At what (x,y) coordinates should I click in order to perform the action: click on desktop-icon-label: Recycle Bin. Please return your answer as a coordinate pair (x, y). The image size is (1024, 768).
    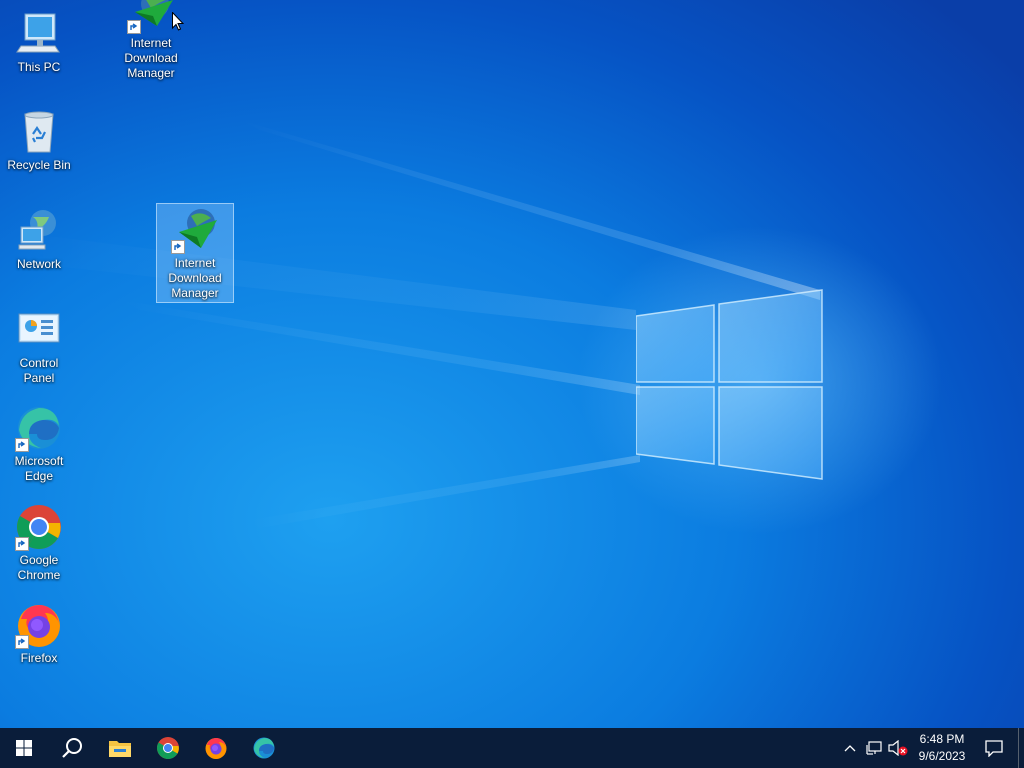
    Looking at the image, I should click on (39, 165).